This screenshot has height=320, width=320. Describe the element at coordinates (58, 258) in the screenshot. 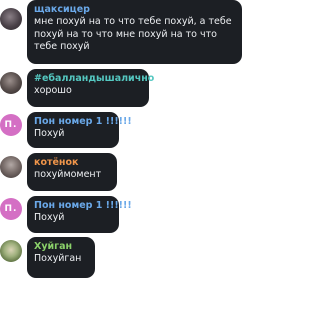

I see `message-text: Похуйган` at that location.